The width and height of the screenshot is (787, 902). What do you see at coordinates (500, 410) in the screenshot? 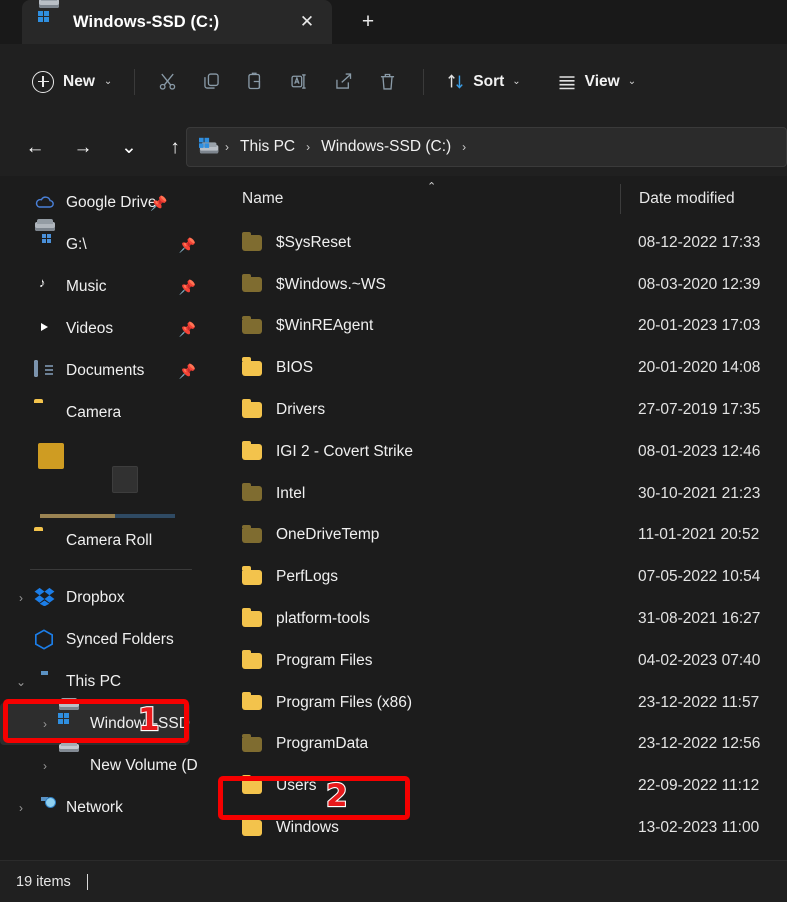
I see `file-row: Drivers 27-07-2019 17:35` at bounding box center [500, 410].